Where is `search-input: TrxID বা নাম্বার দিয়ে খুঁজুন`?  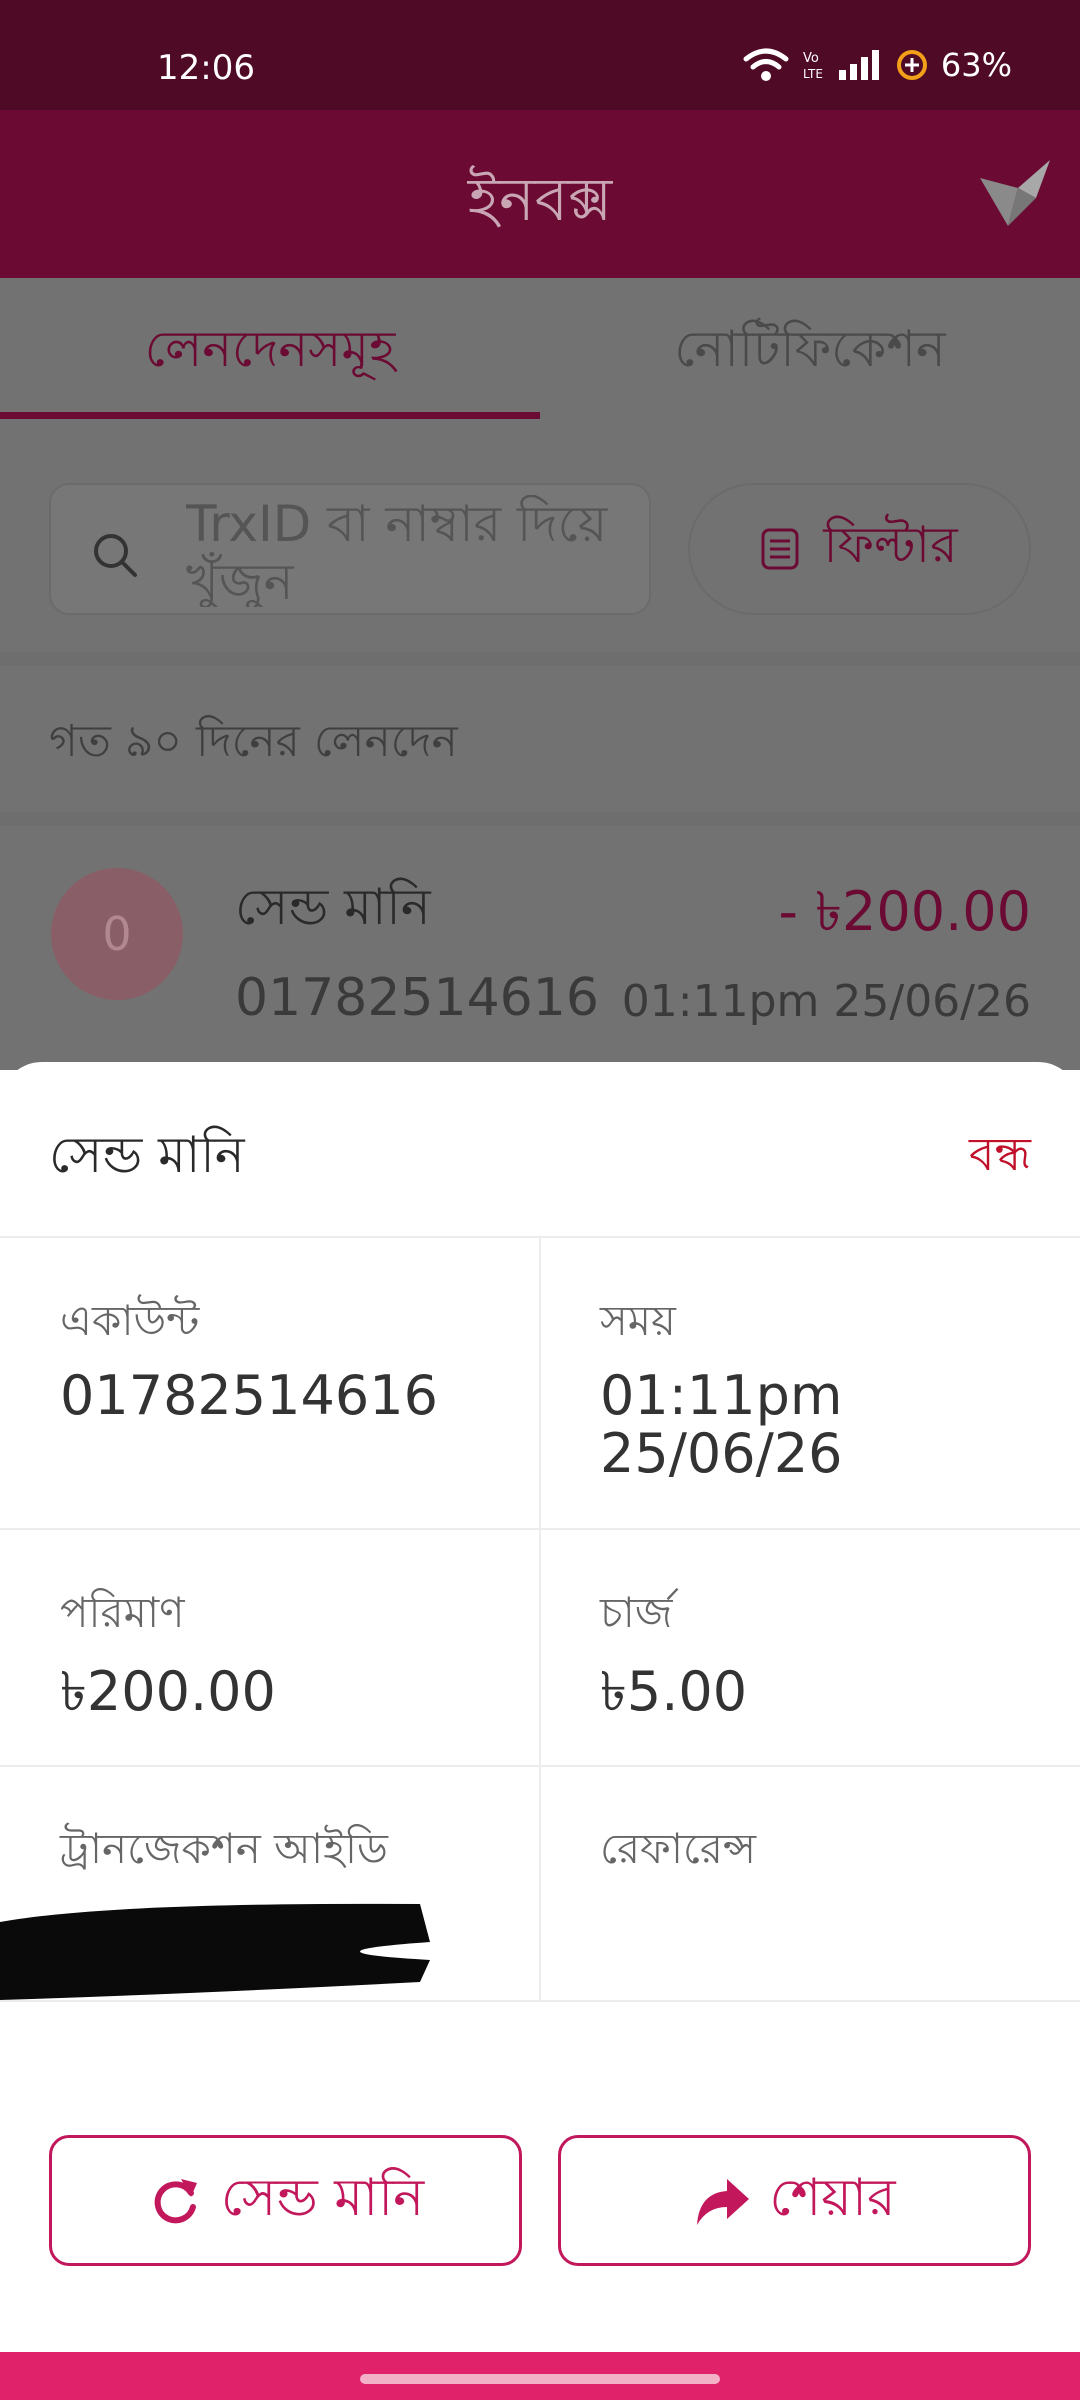
search-input: TrxID বা নাম্বার দিয়ে খুঁজুন is located at coordinates (350, 549).